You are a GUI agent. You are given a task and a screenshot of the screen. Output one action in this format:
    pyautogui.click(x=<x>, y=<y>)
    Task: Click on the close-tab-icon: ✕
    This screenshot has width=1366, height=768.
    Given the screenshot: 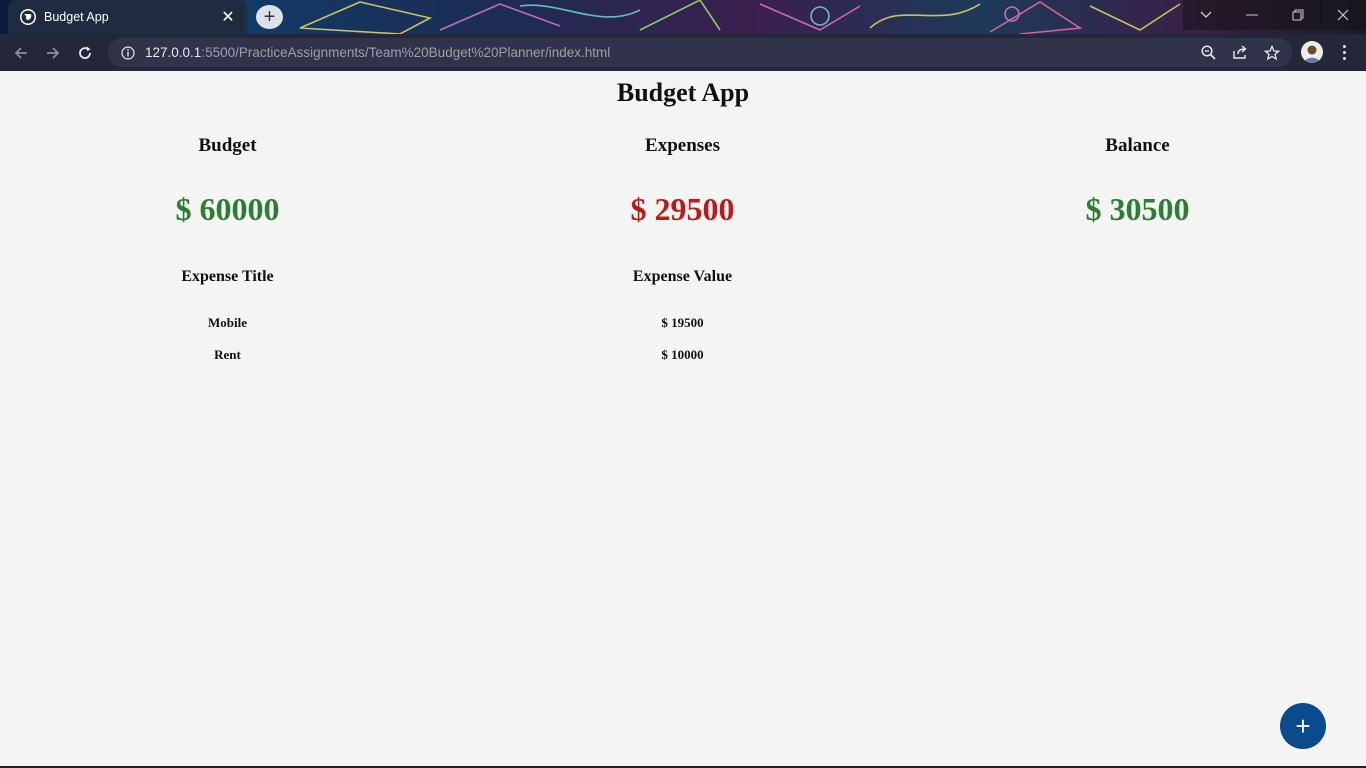 What is the action you would take?
    pyautogui.click(x=228, y=17)
    